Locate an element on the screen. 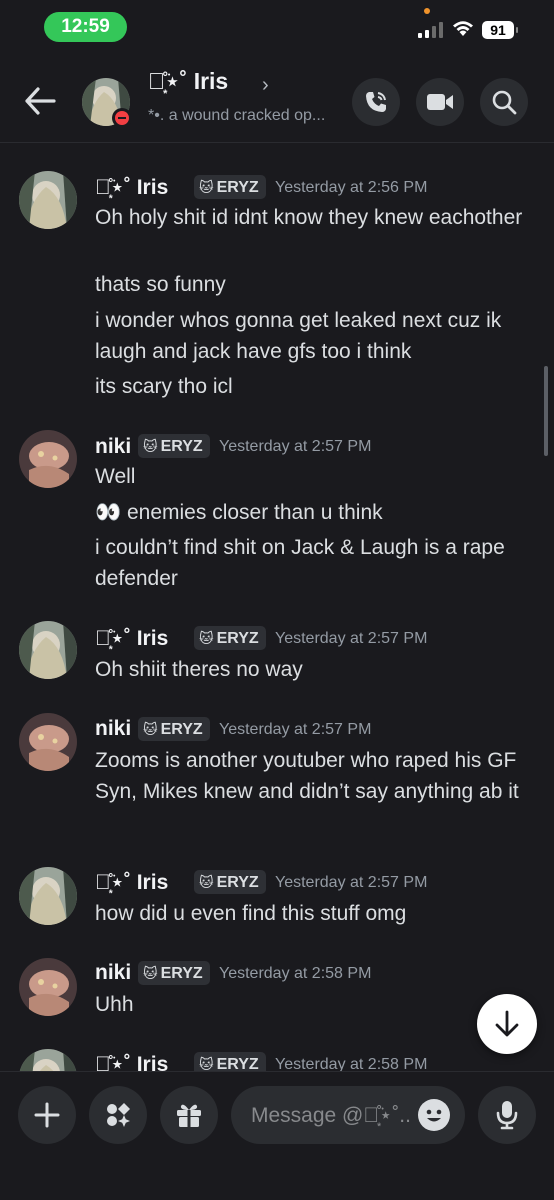 The image size is (554, 1200). emoji-icon is located at coordinates (434, 1115).